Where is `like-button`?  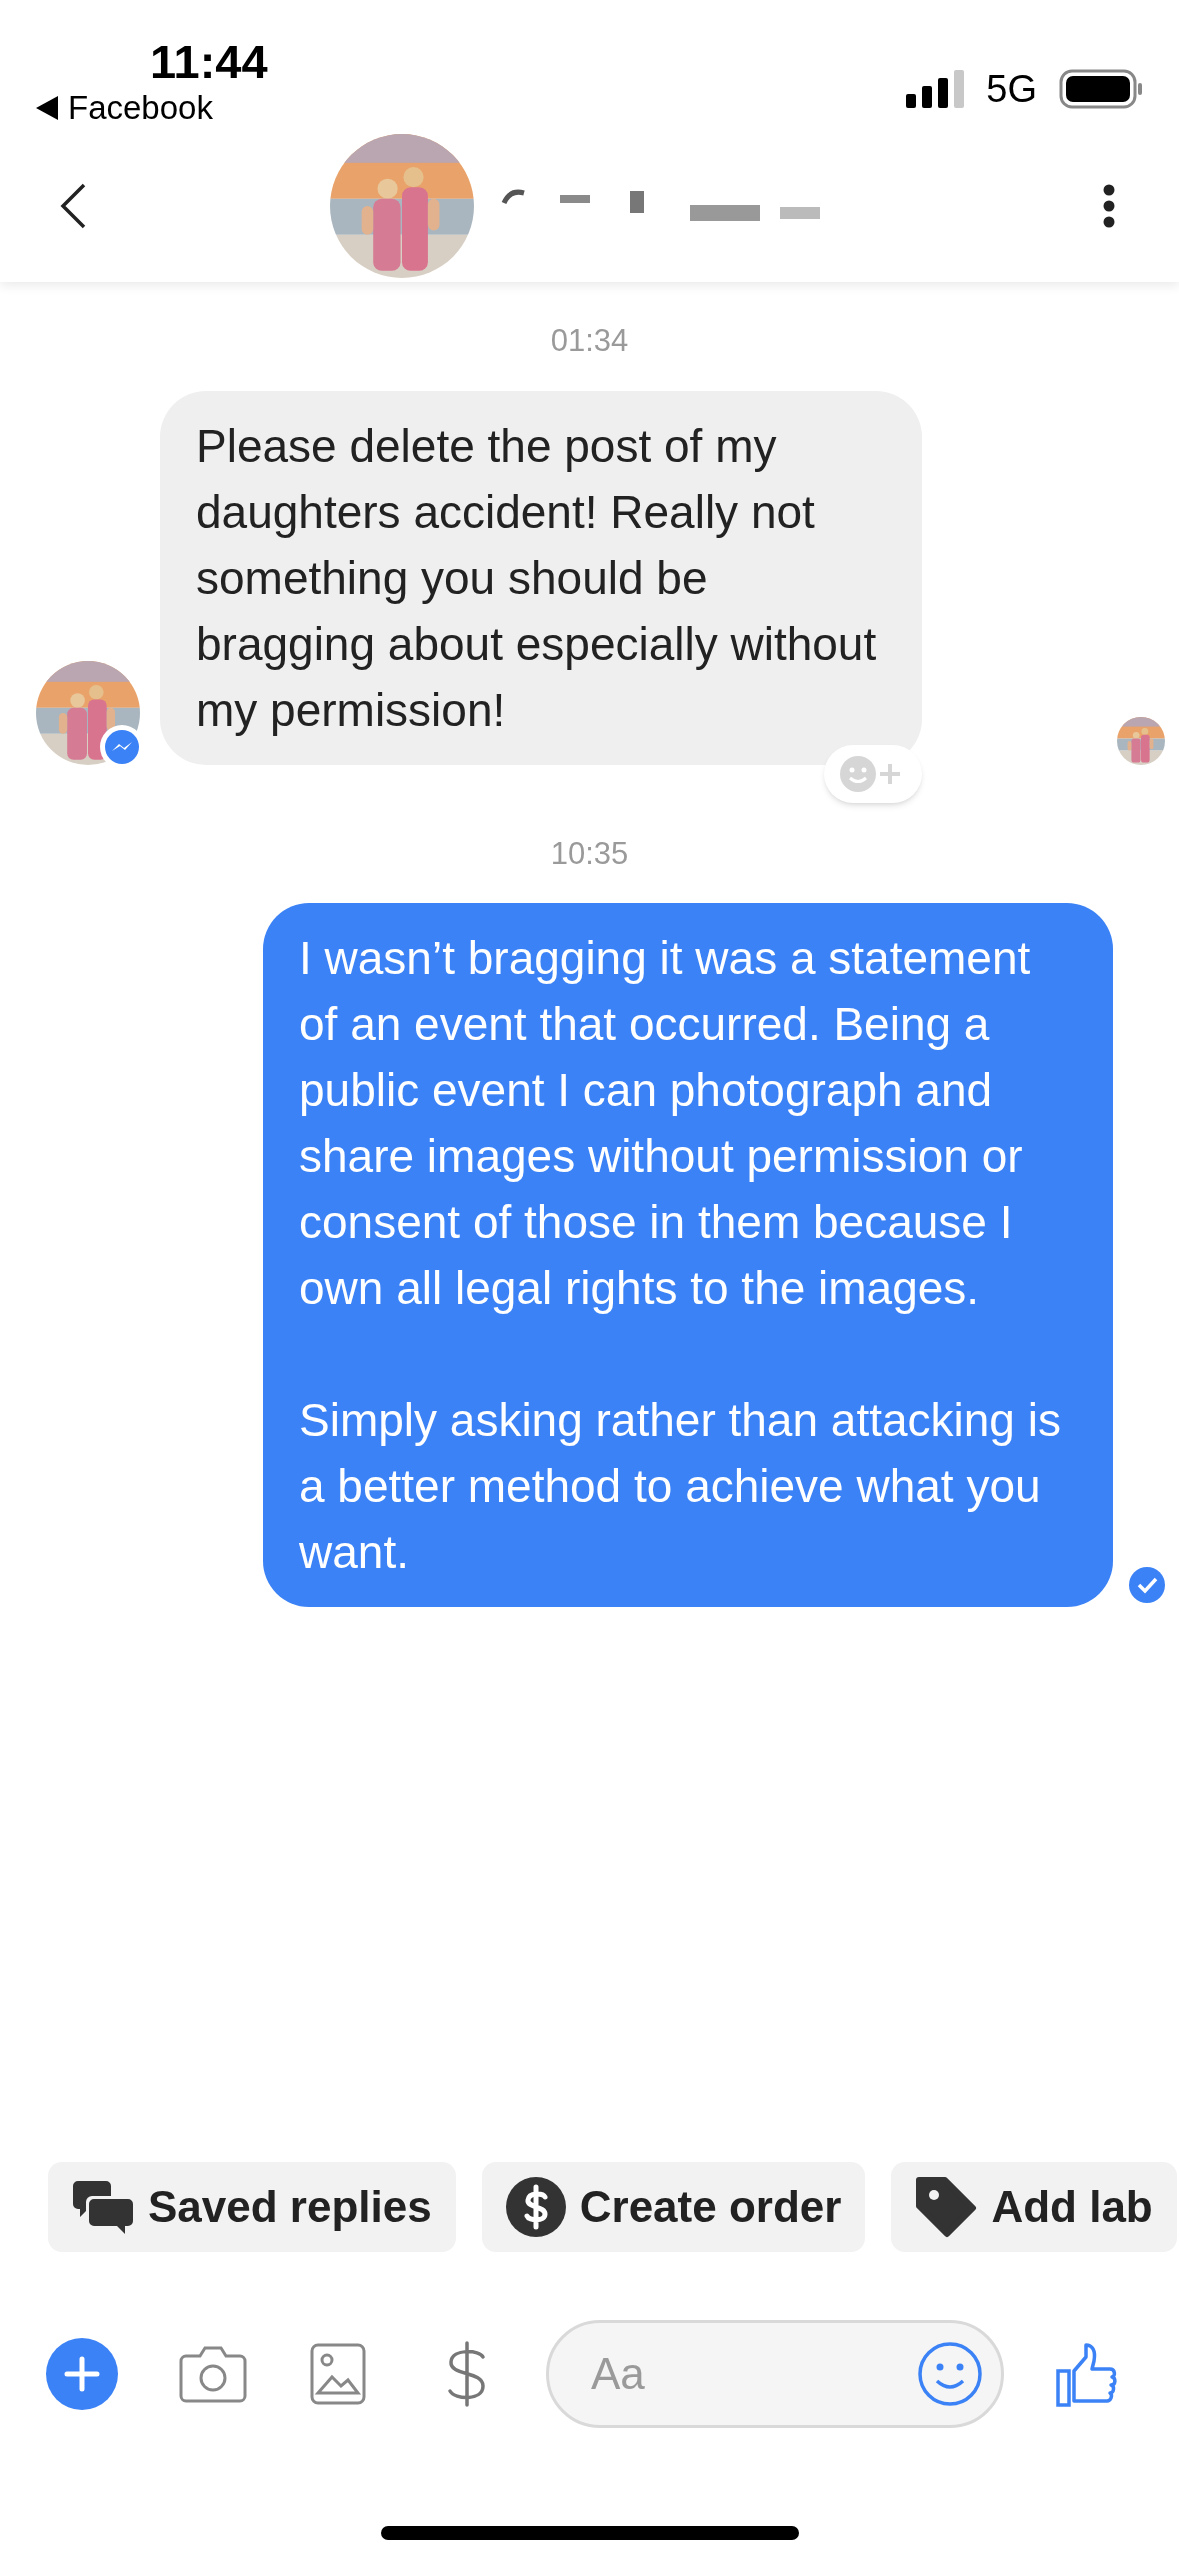
like-button is located at coordinates (1087, 2374).